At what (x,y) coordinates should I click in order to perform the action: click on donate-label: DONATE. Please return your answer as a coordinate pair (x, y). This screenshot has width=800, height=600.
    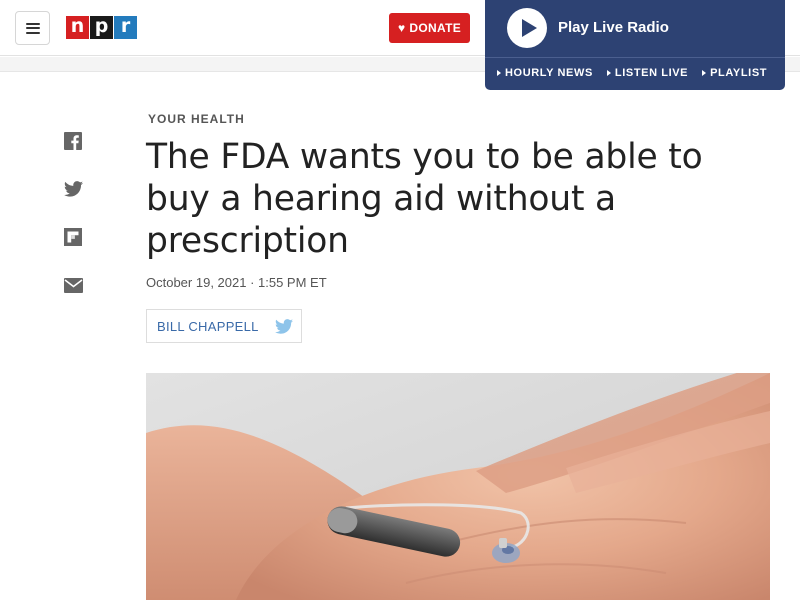
    Looking at the image, I should click on (435, 28).